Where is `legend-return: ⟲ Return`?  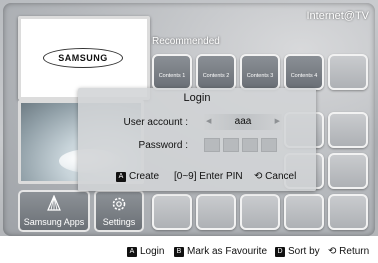 legend-return: ⟲ Return is located at coordinates (348, 251).